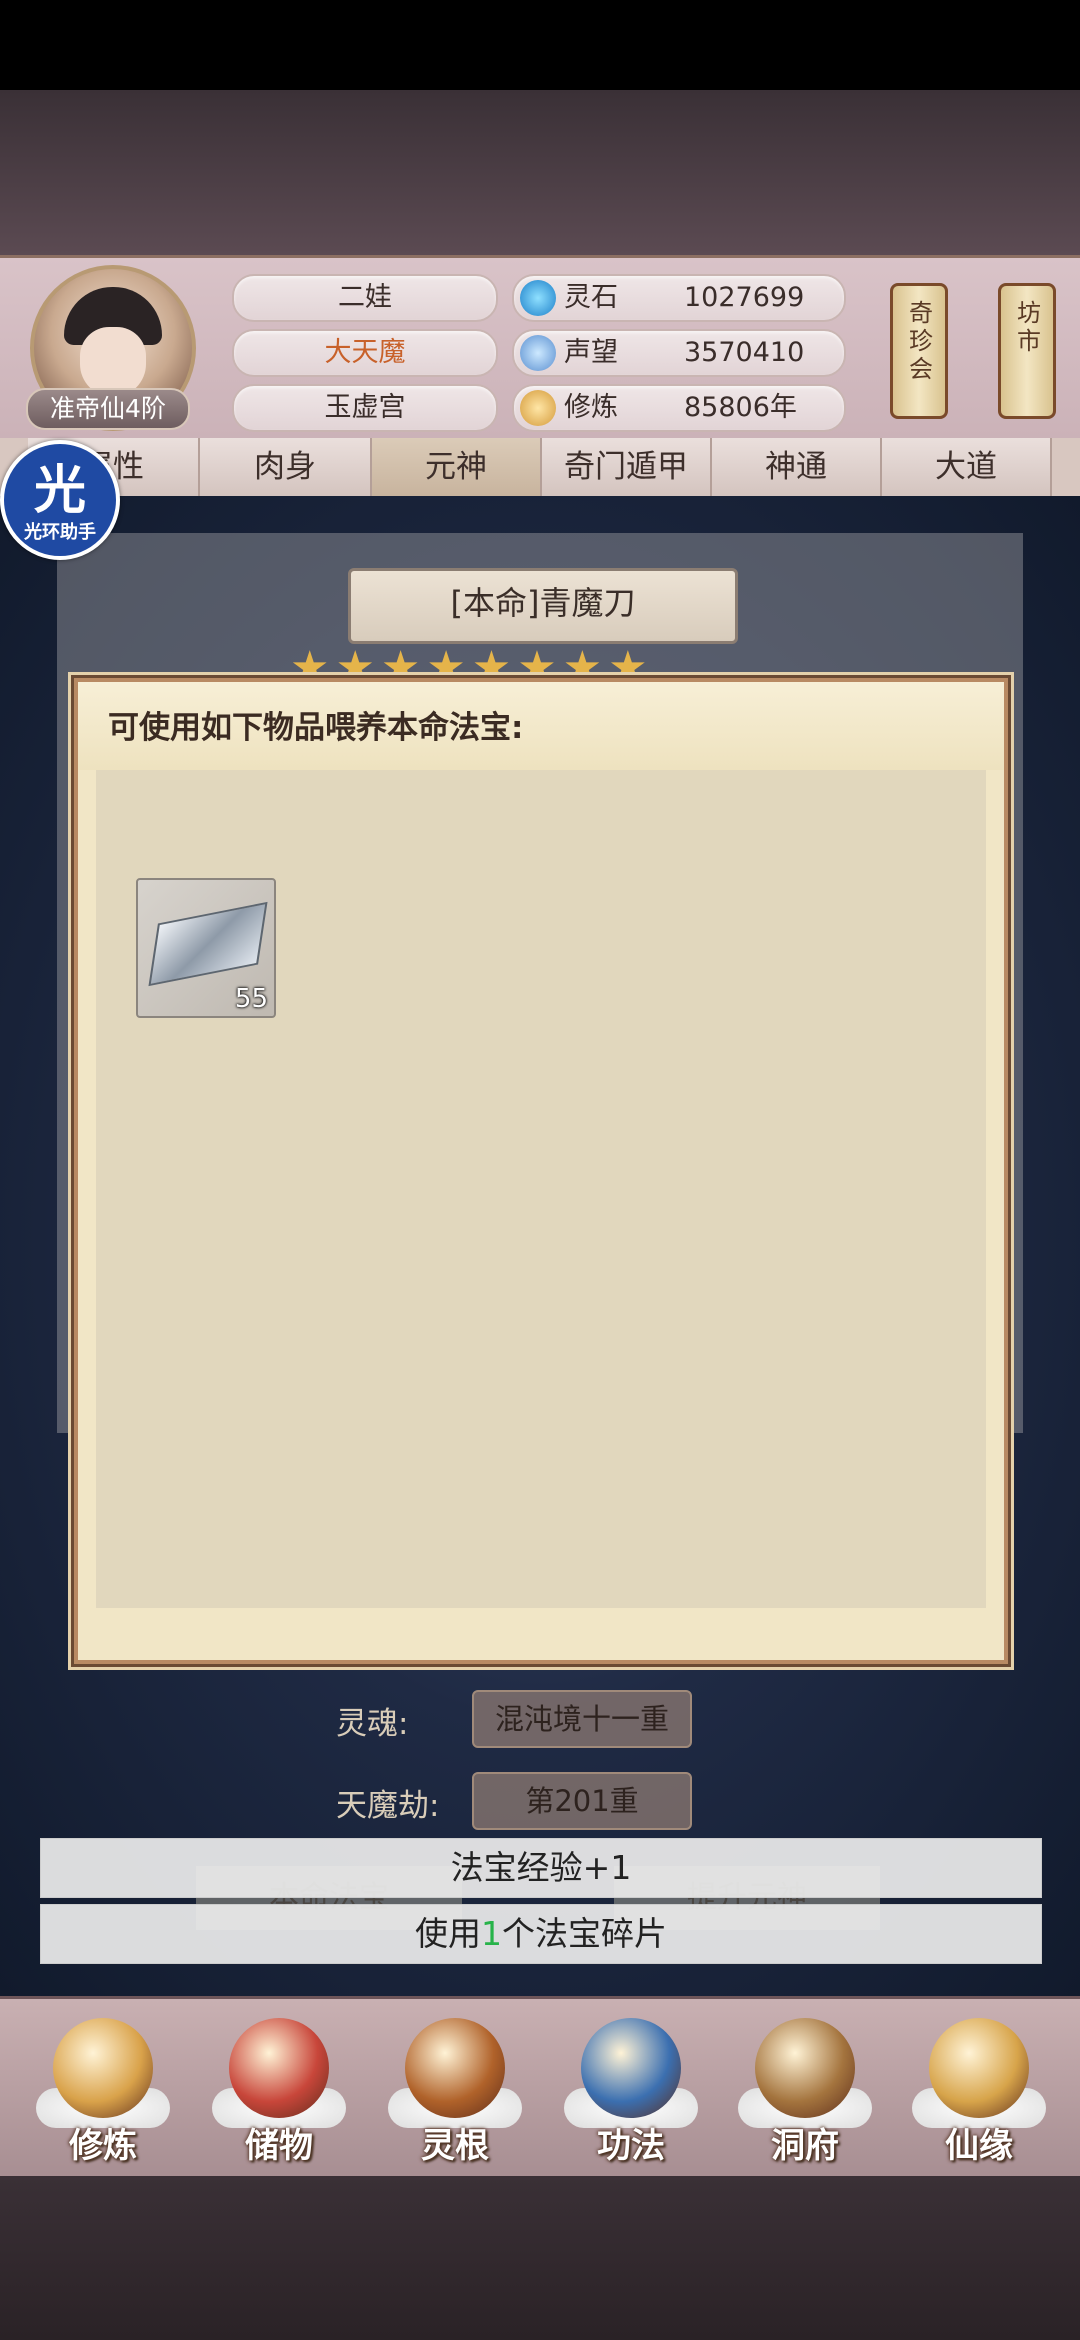 The height and width of the screenshot is (2340, 1080). I want to click on demon-tribulation-label: 天魔劫:, so click(388, 1806).